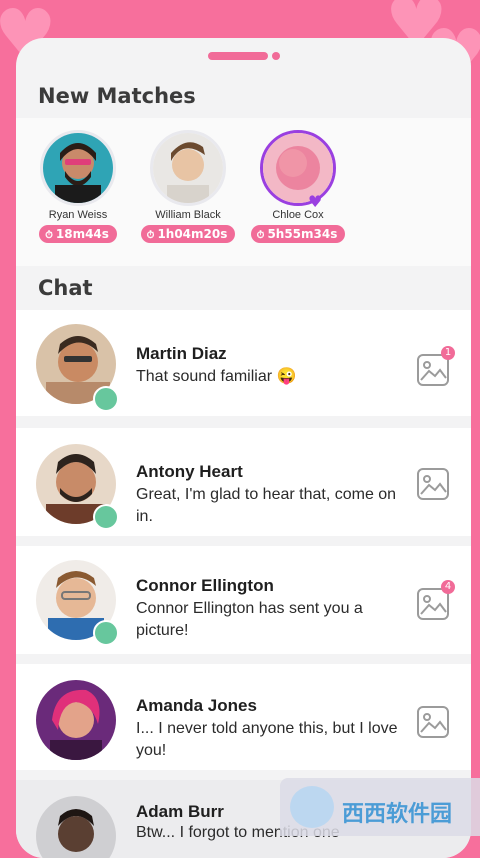 The image size is (480, 858). I want to click on watermark: 西西软件园, so click(380, 807).